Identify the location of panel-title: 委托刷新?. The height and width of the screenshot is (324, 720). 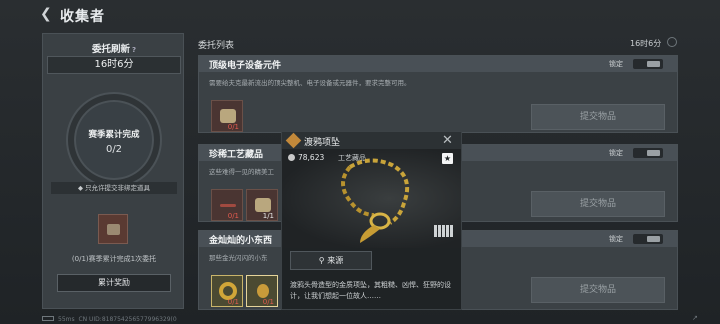
(114, 48).